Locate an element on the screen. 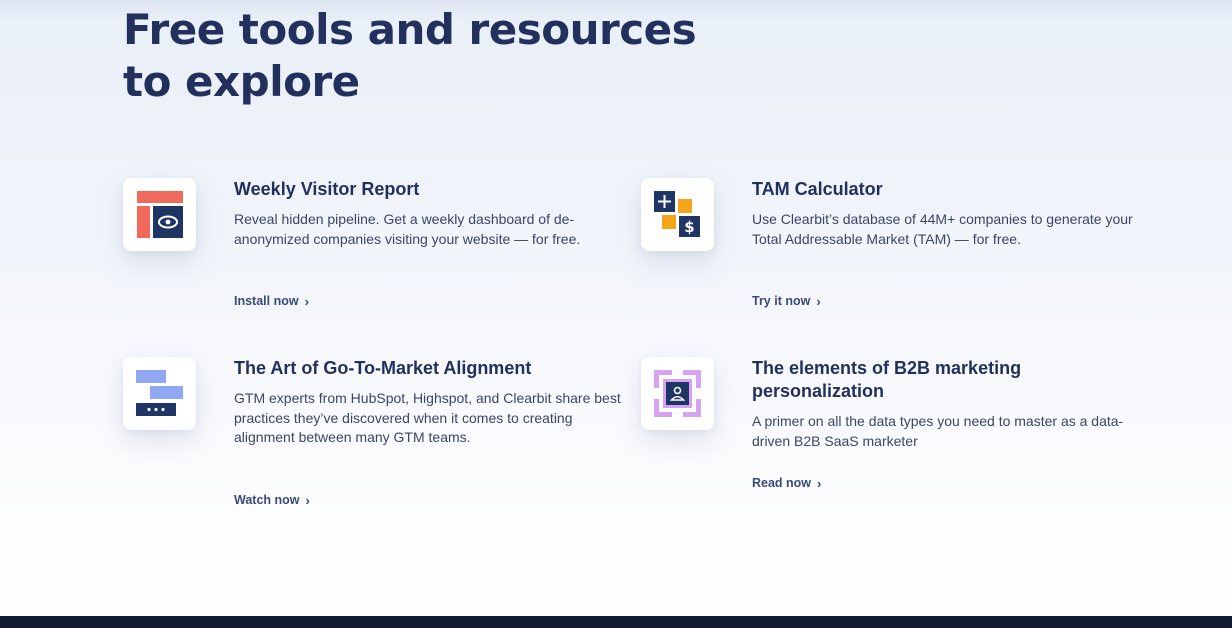 The image size is (1232, 628). section-title: Free tools and resources to explore is located at coordinates (410, 56).